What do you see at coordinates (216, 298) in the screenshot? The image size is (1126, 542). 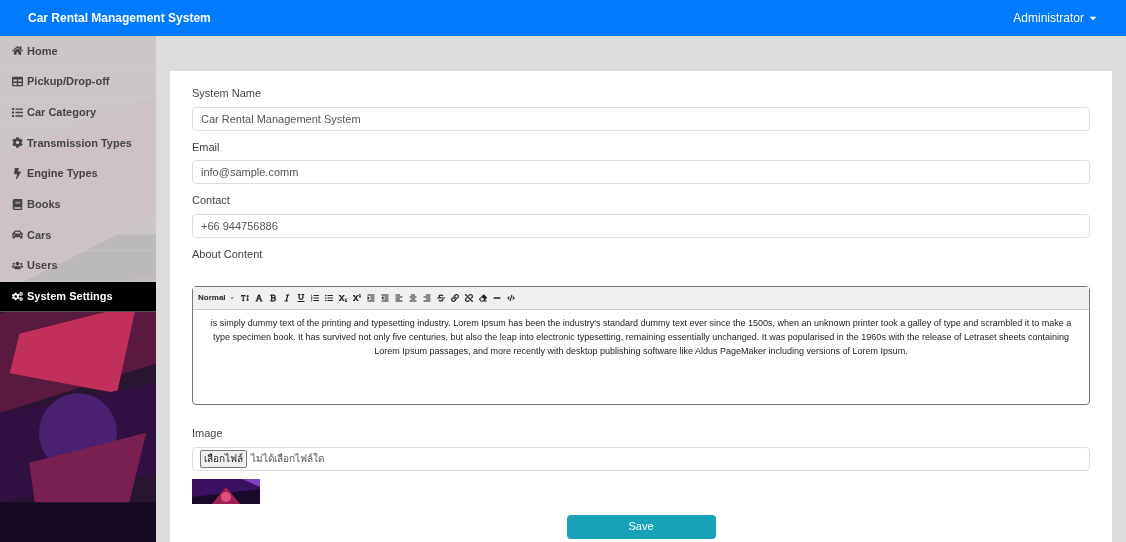 I see `style-dropdown: Normal` at bounding box center [216, 298].